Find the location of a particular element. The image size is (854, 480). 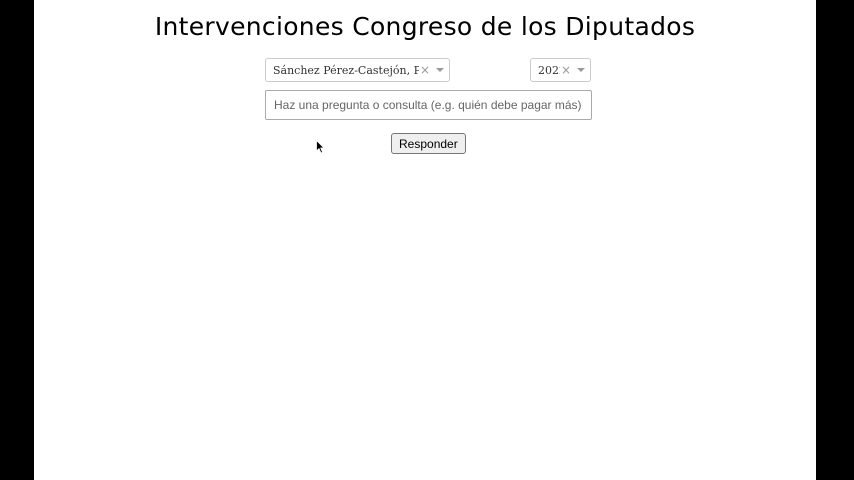

speaker-clear-icon: × is located at coordinates (425, 70).